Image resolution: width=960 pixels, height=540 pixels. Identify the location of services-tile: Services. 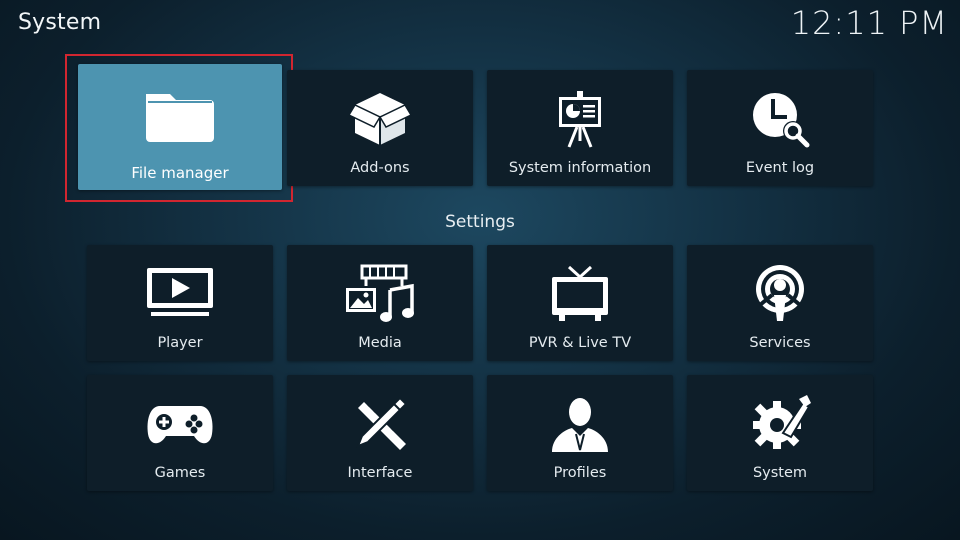
(780, 303).